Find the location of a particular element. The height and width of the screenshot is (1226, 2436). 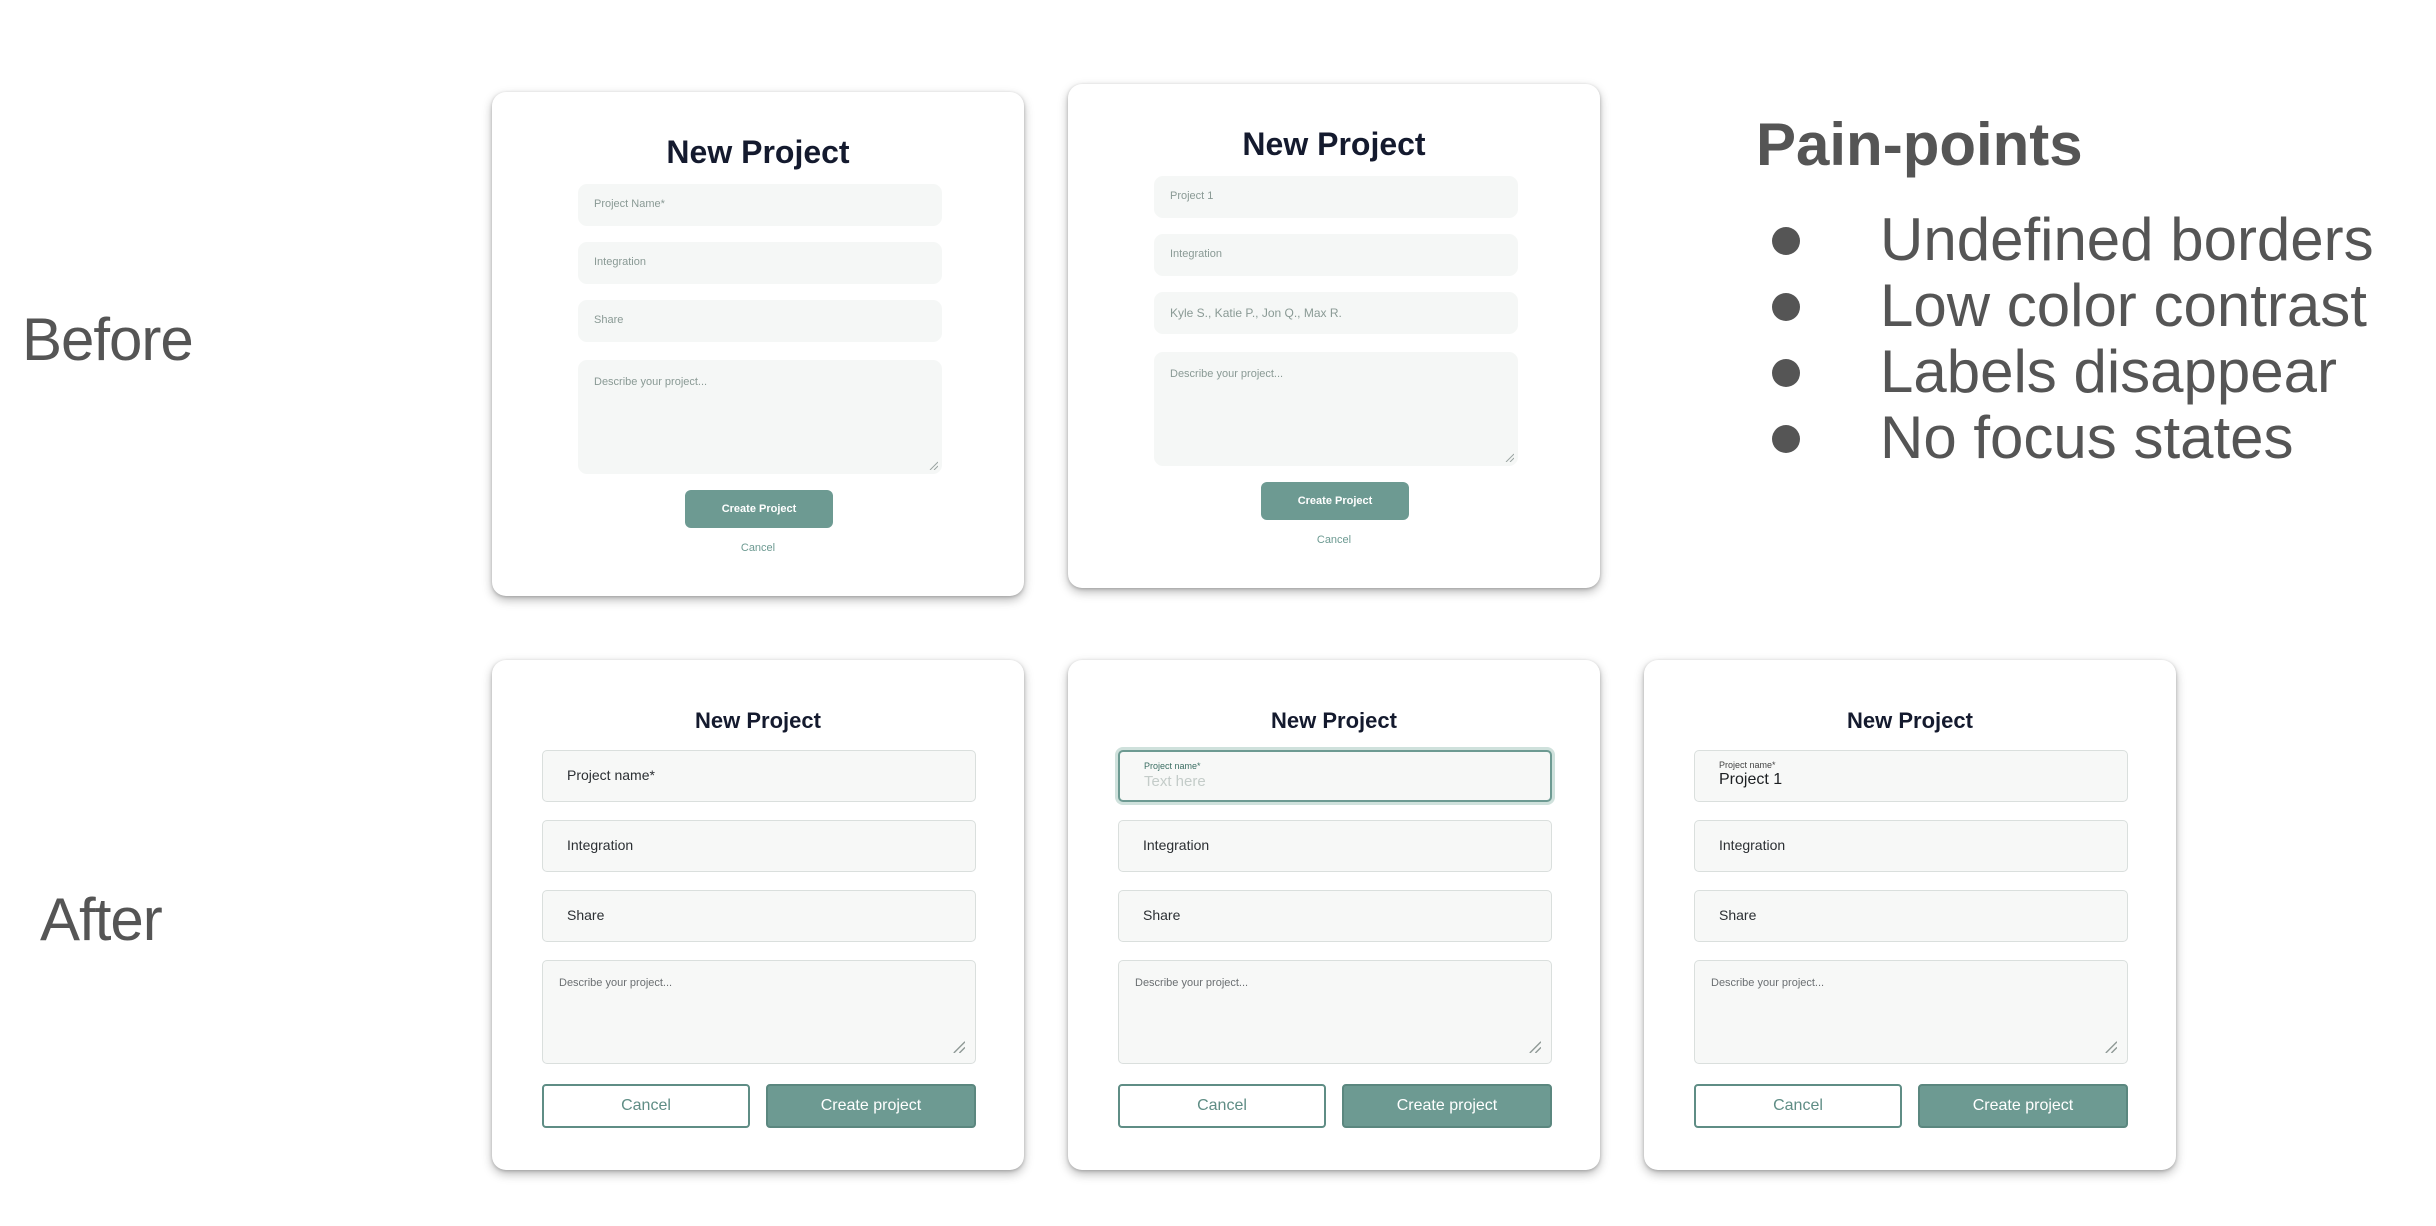

pain-point-item: Undefined borders is located at coordinates (2092, 240).